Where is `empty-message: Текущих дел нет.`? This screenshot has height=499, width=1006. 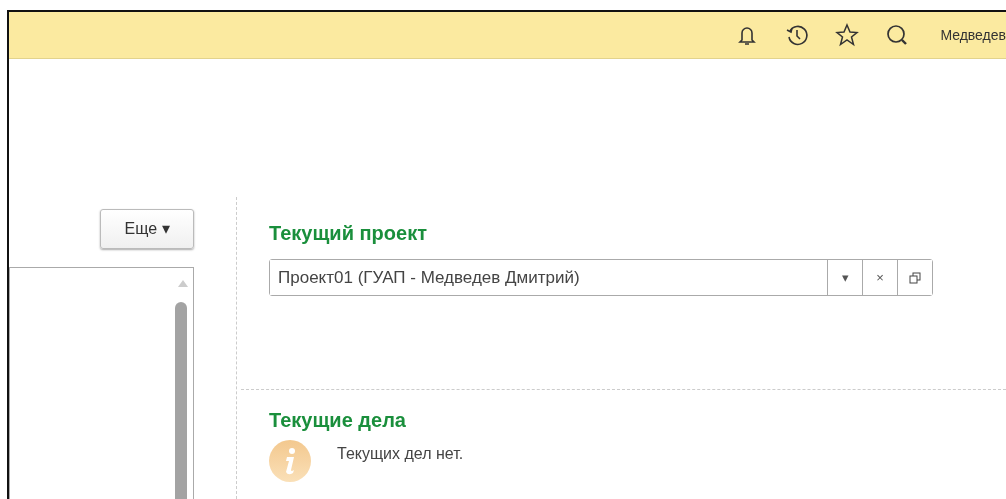 empty-message: Текущих дел нет. is located at coordinates (400, 453).